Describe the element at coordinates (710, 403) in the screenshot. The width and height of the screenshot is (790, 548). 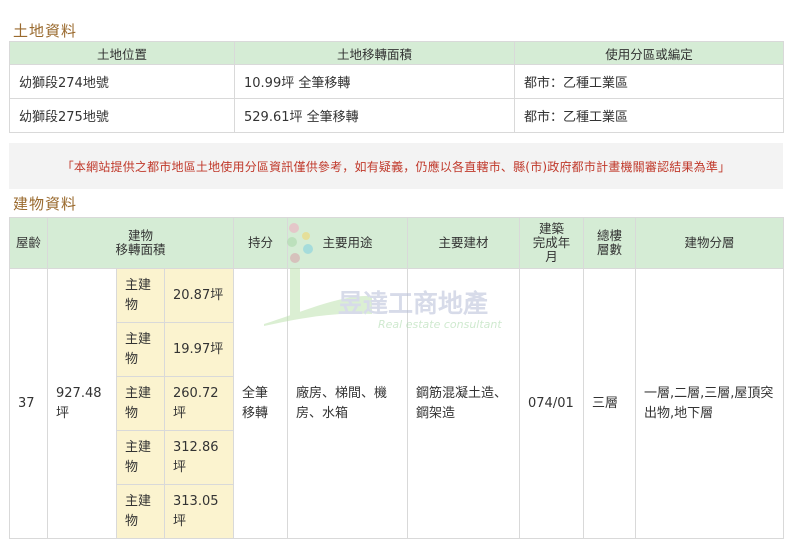
I see `building-levels: 一層,二層,三層,屋頂突出物,地下層` at that location.